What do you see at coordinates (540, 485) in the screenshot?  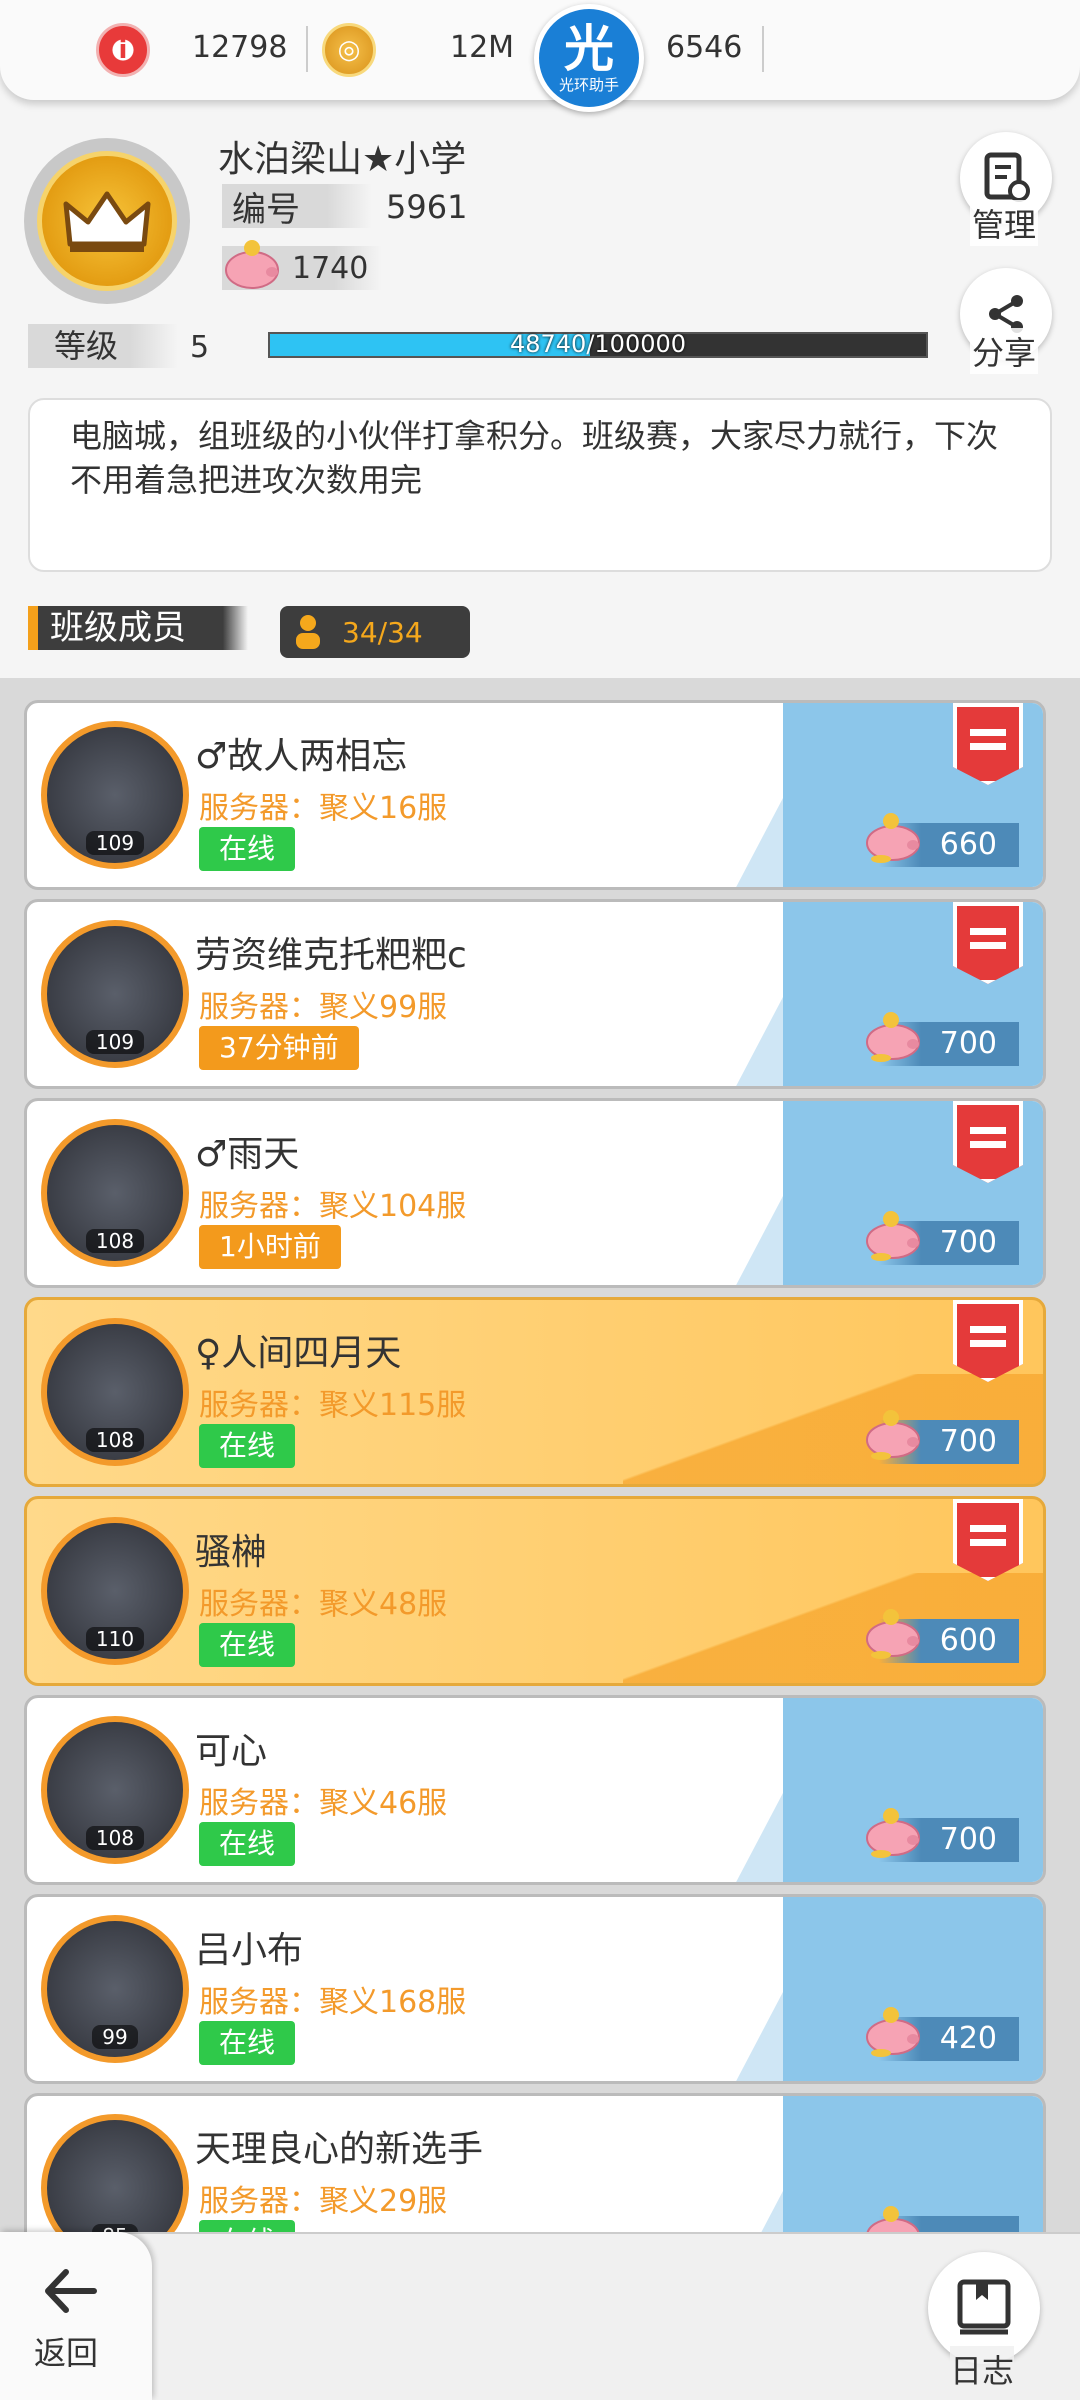 I see `class-notice: 电脑城，组班级的小伙伴打拿积分。班级赛，大家尽力就行，下次不用着急把进攻次数用完` at bounding box center [540, 485].